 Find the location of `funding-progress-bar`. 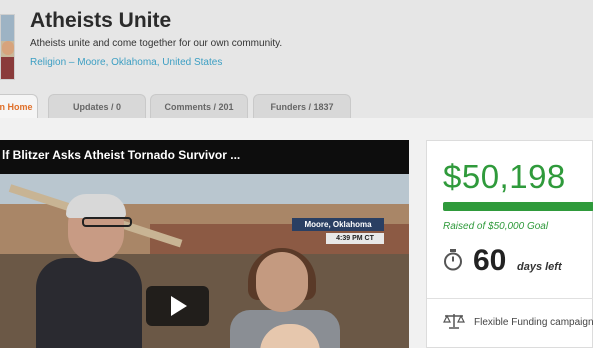

funding-progress-bar is located at coordinates (518, 206).